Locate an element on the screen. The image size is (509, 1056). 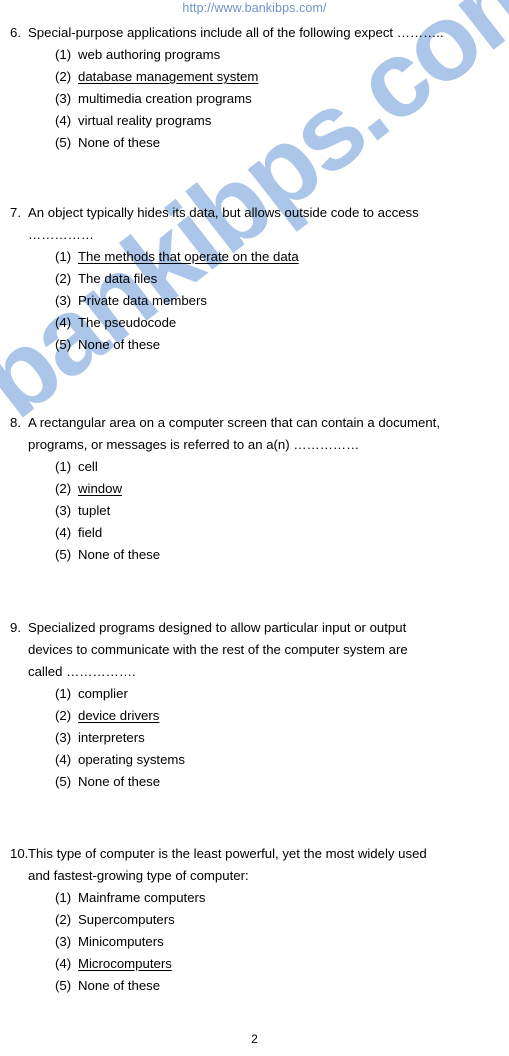
option-text: Mainframe computers is located at coordinates (142, 897).